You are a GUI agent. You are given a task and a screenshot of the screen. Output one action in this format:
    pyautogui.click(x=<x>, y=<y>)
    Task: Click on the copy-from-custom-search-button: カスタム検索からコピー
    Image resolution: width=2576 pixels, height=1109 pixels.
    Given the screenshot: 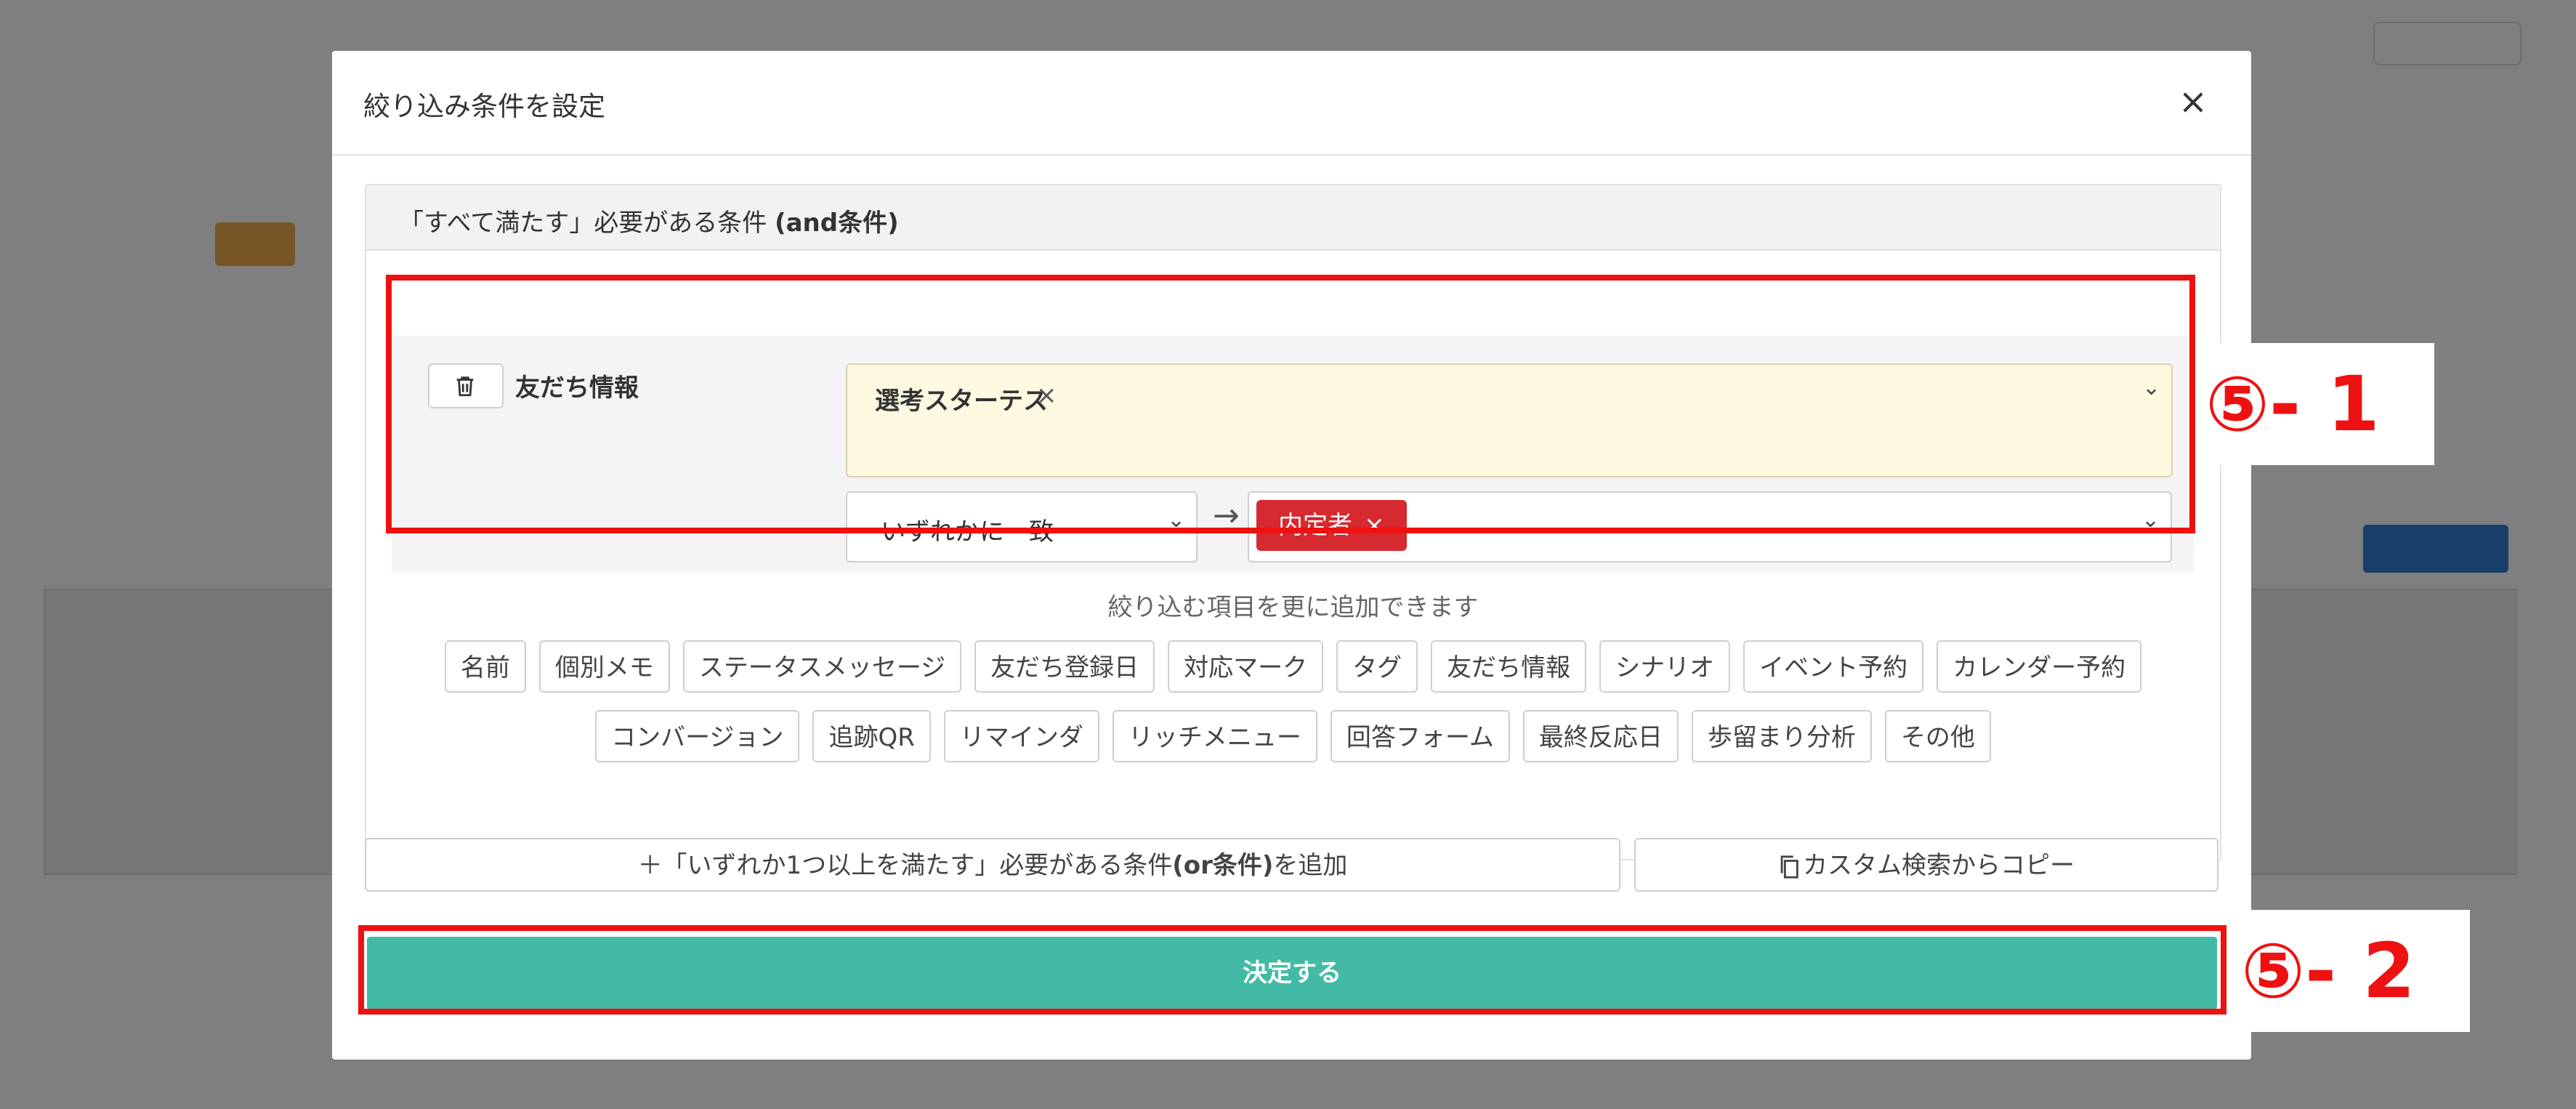 What is the action you would take?
    pyautogui.click(x=1926, y=865)
    